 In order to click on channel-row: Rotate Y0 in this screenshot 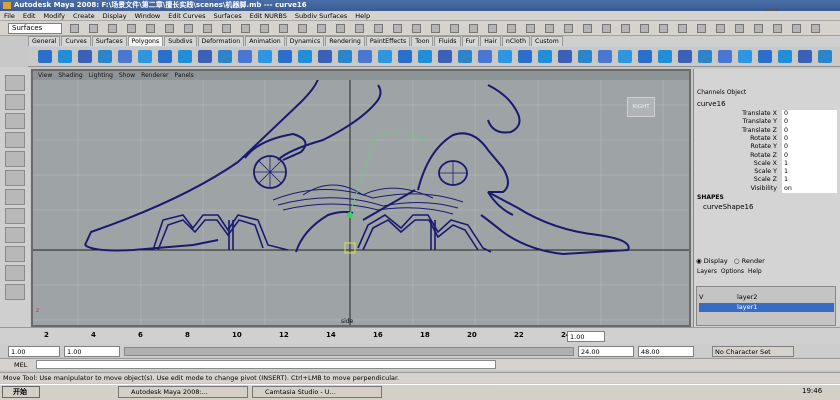, I will do `click(767, 148)`.